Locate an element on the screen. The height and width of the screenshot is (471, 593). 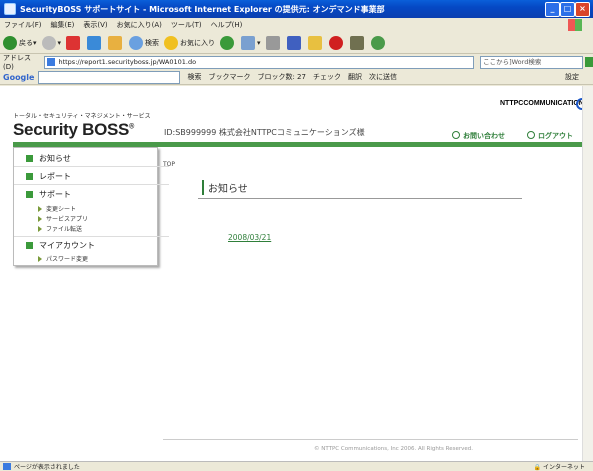
address-label: アドレス(D) is located at coordinates (17, 62).